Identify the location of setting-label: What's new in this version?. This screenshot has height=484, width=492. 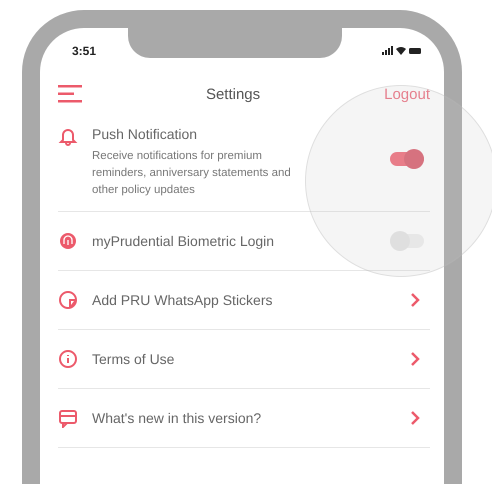
(177, 418).